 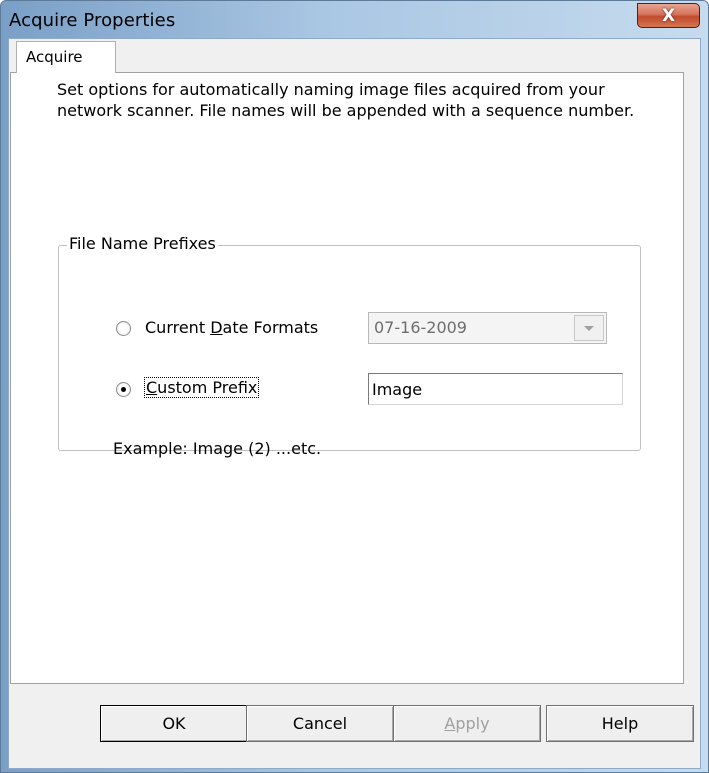 I want to click on tab-acquire: Acquire, so click(x=66, y=57).